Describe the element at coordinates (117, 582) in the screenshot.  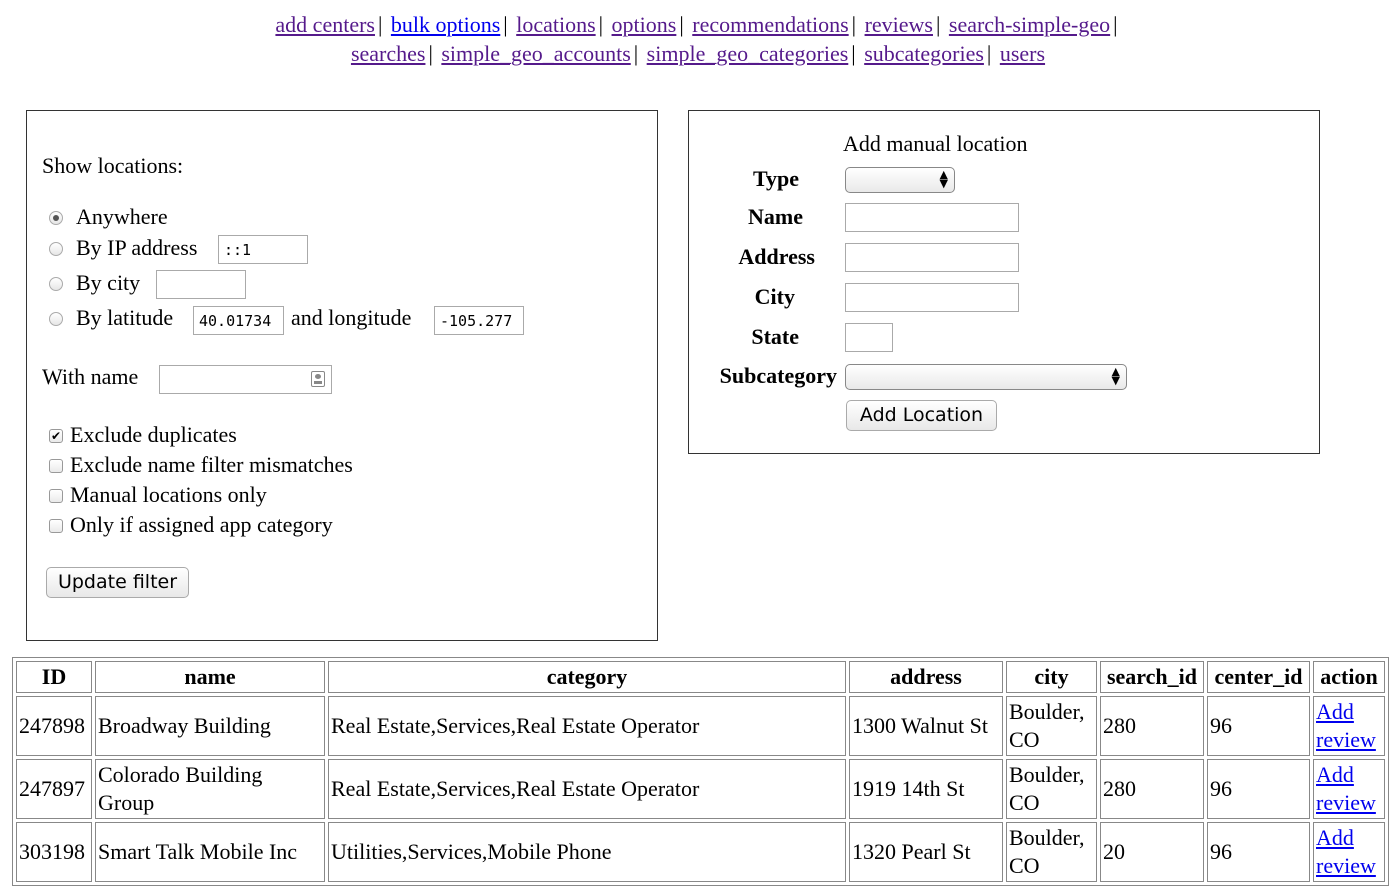
I see `update-filter-button: Update filter` at that location.